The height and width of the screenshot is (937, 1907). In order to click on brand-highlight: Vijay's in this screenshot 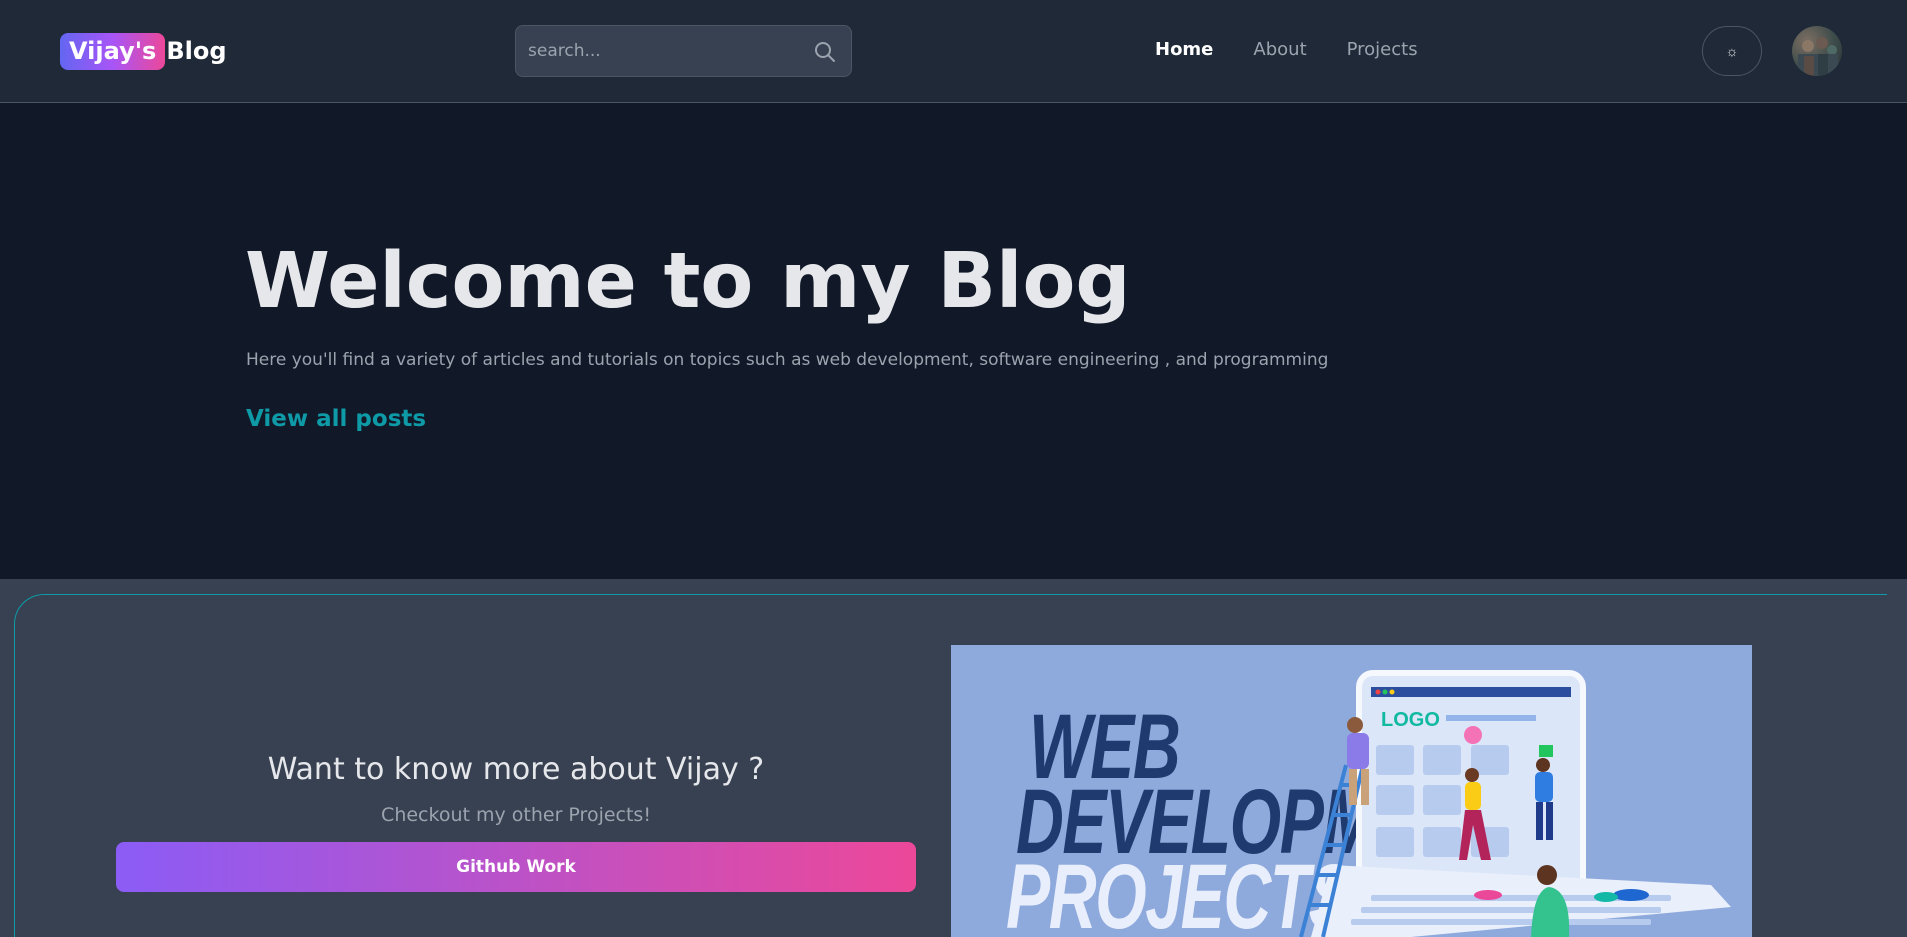, I will do `click(113, 51)`.